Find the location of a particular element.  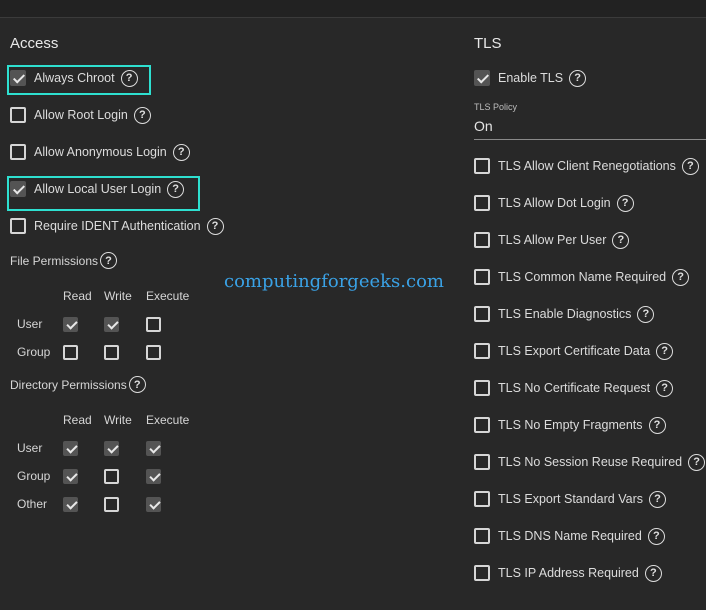

tls-option-enable-tls: Enable TLS ? is located at coordinates (530, 78).